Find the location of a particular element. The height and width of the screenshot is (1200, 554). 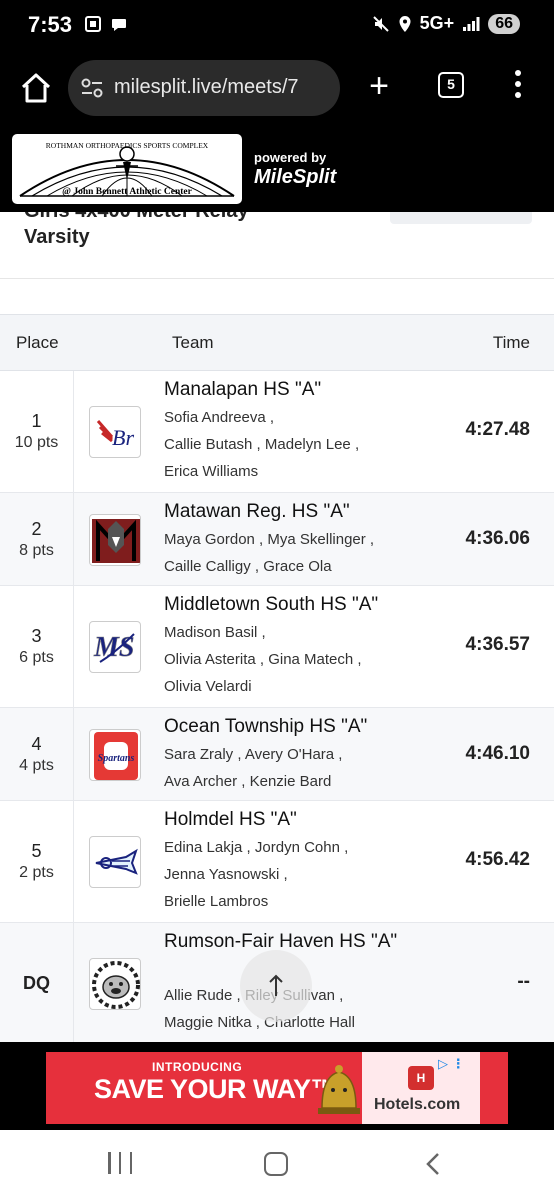

team-name: Matawan Reg. HS "A" is located at coordinates (257, 511).